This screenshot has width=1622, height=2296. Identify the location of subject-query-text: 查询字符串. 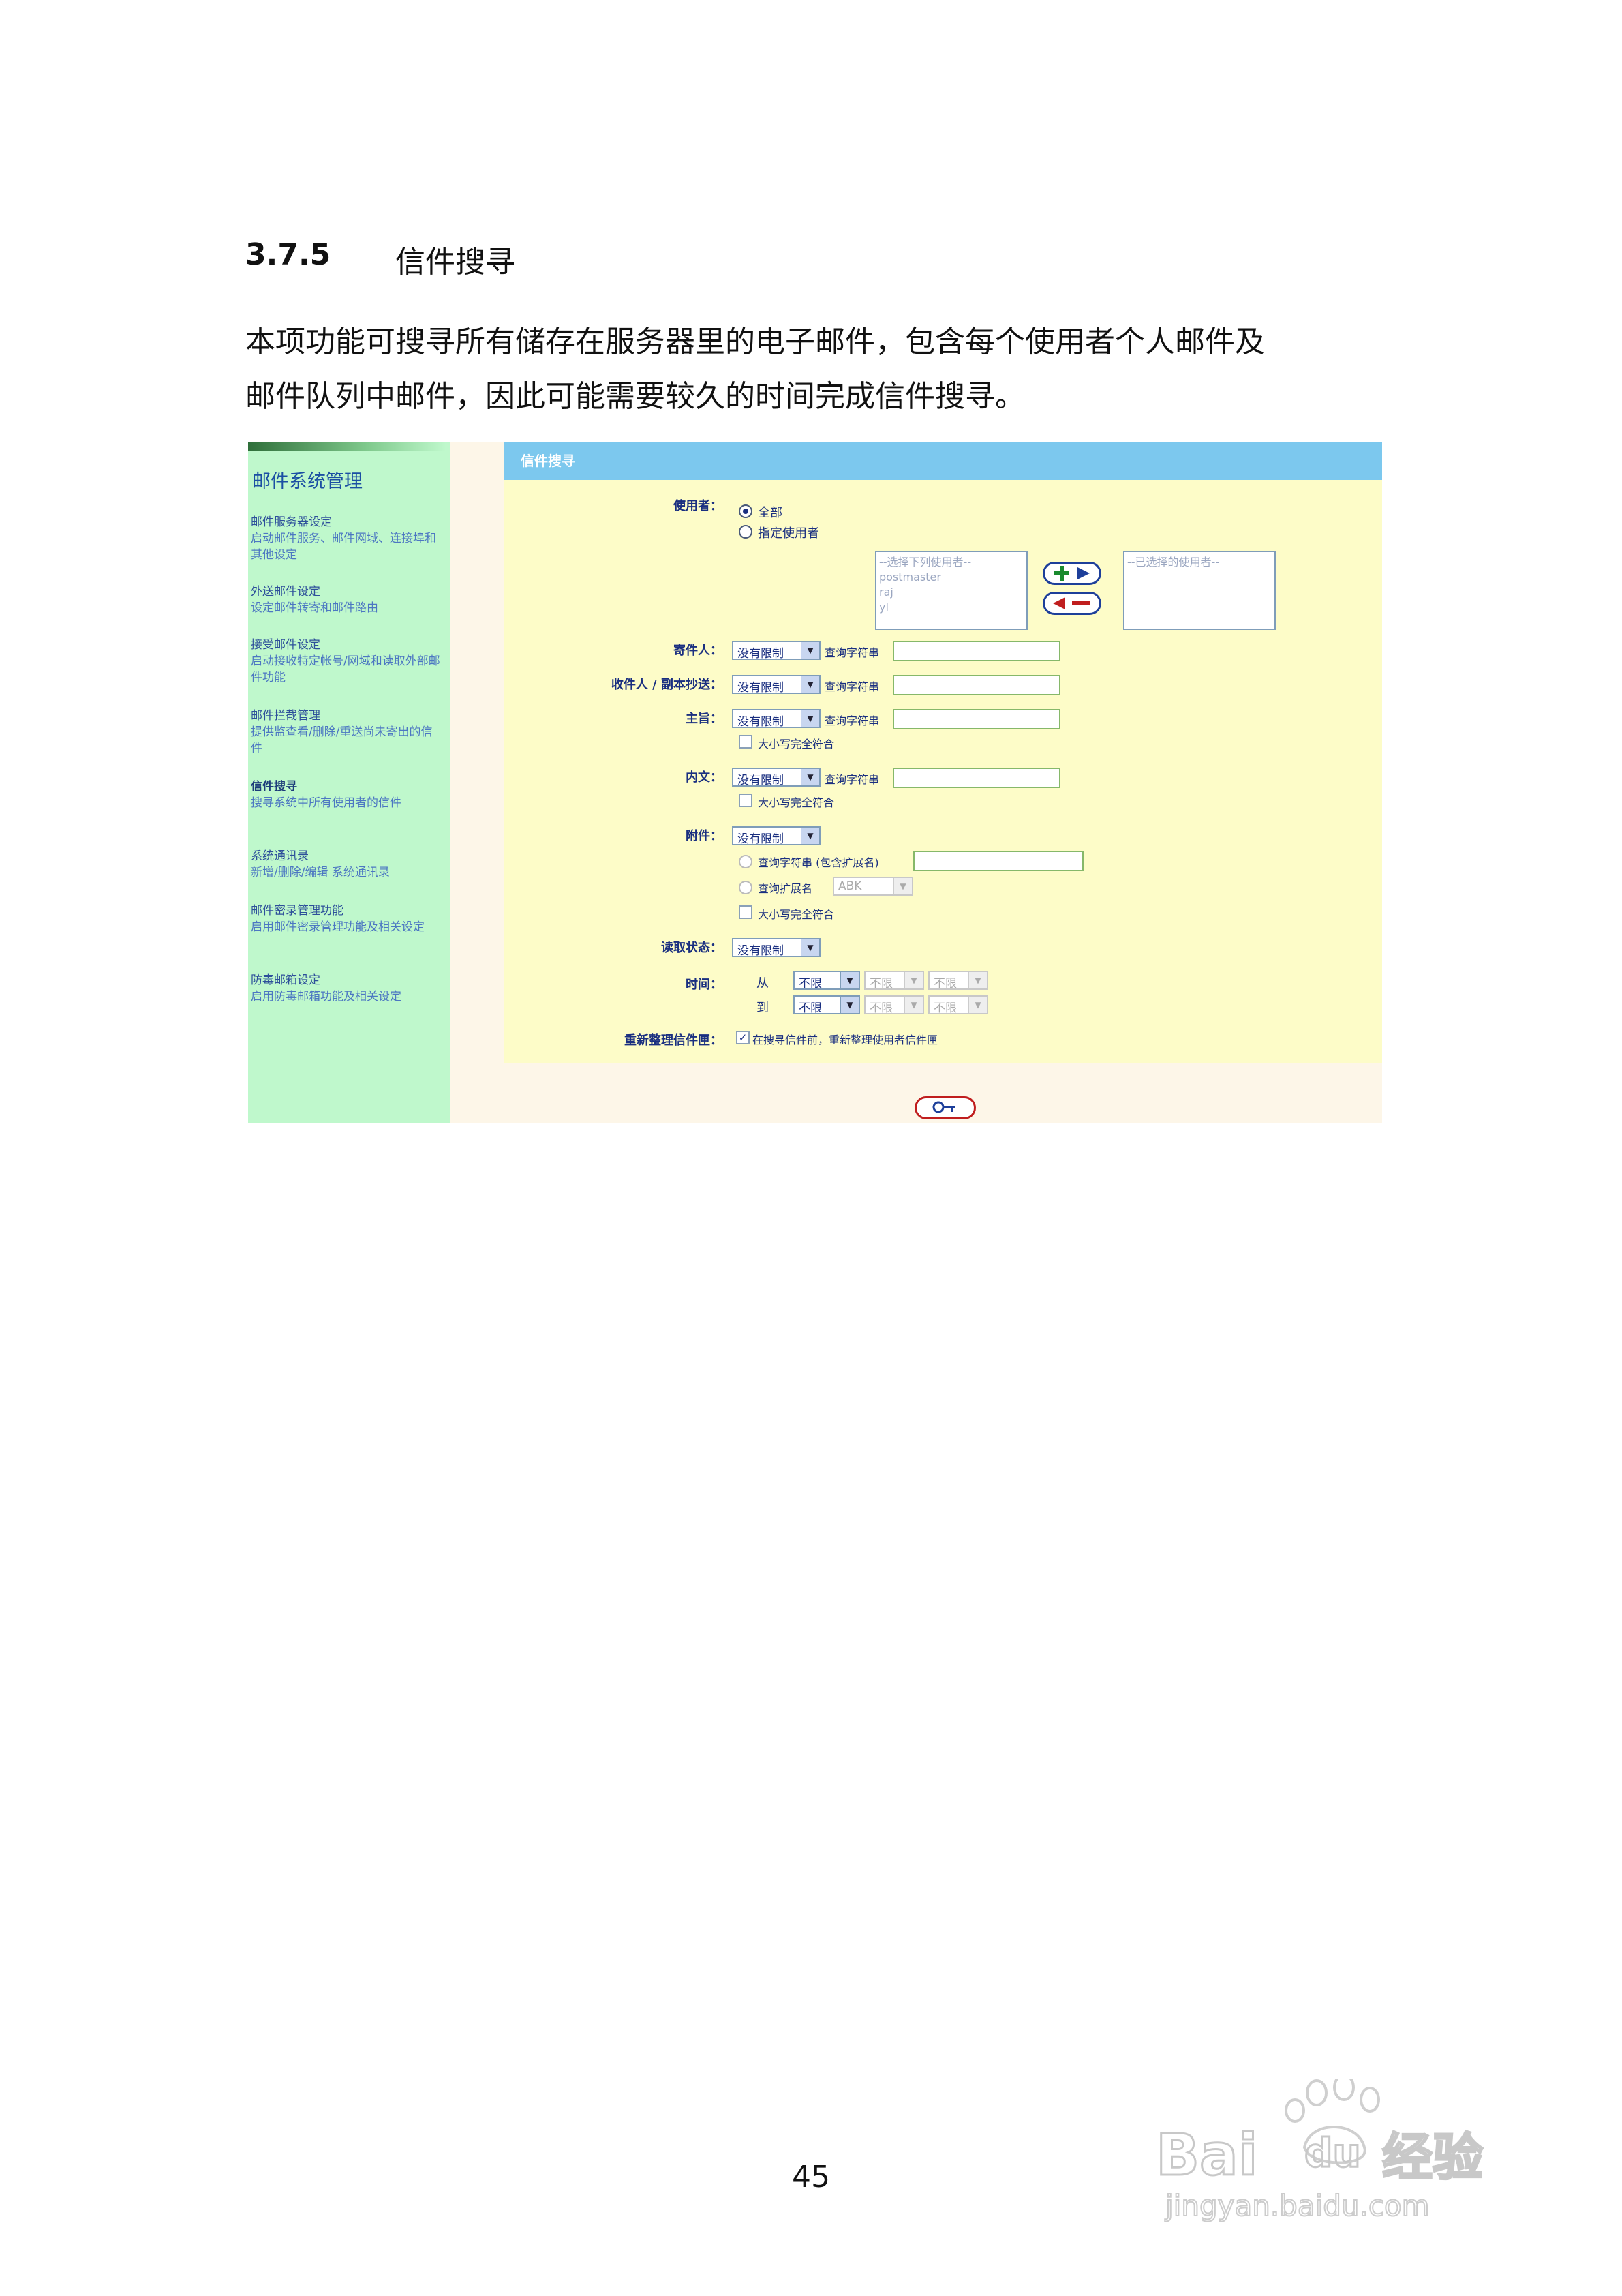
(852, 721).